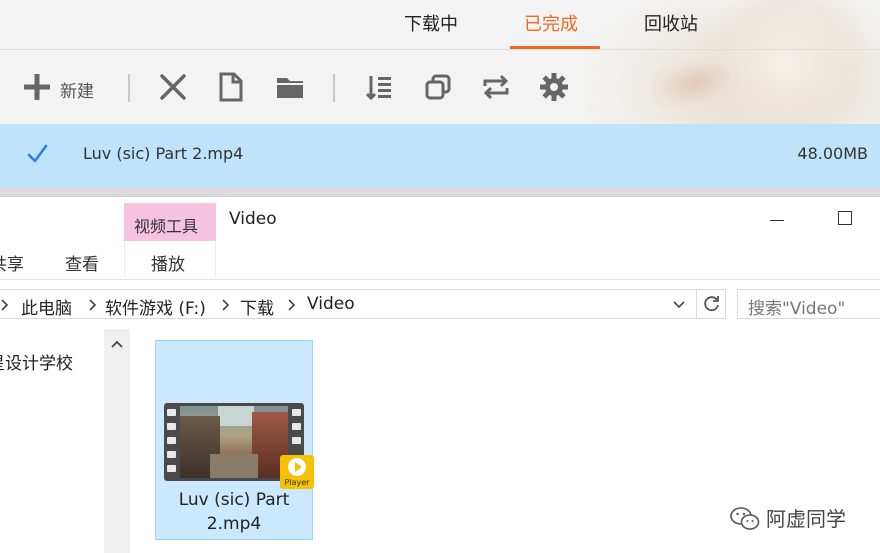  I want to click on ribbon-tab-play: 播放, so click(168, 262).